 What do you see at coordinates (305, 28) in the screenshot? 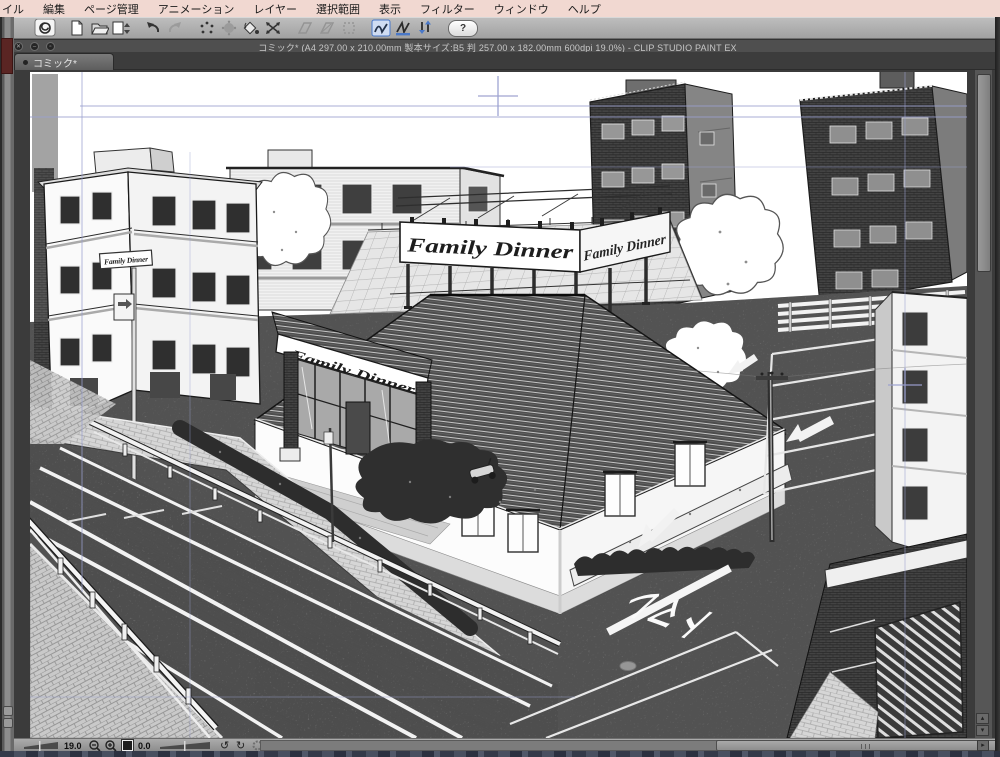
I see `snap-ruler-button-disabled` at bounding box center [305, 28].